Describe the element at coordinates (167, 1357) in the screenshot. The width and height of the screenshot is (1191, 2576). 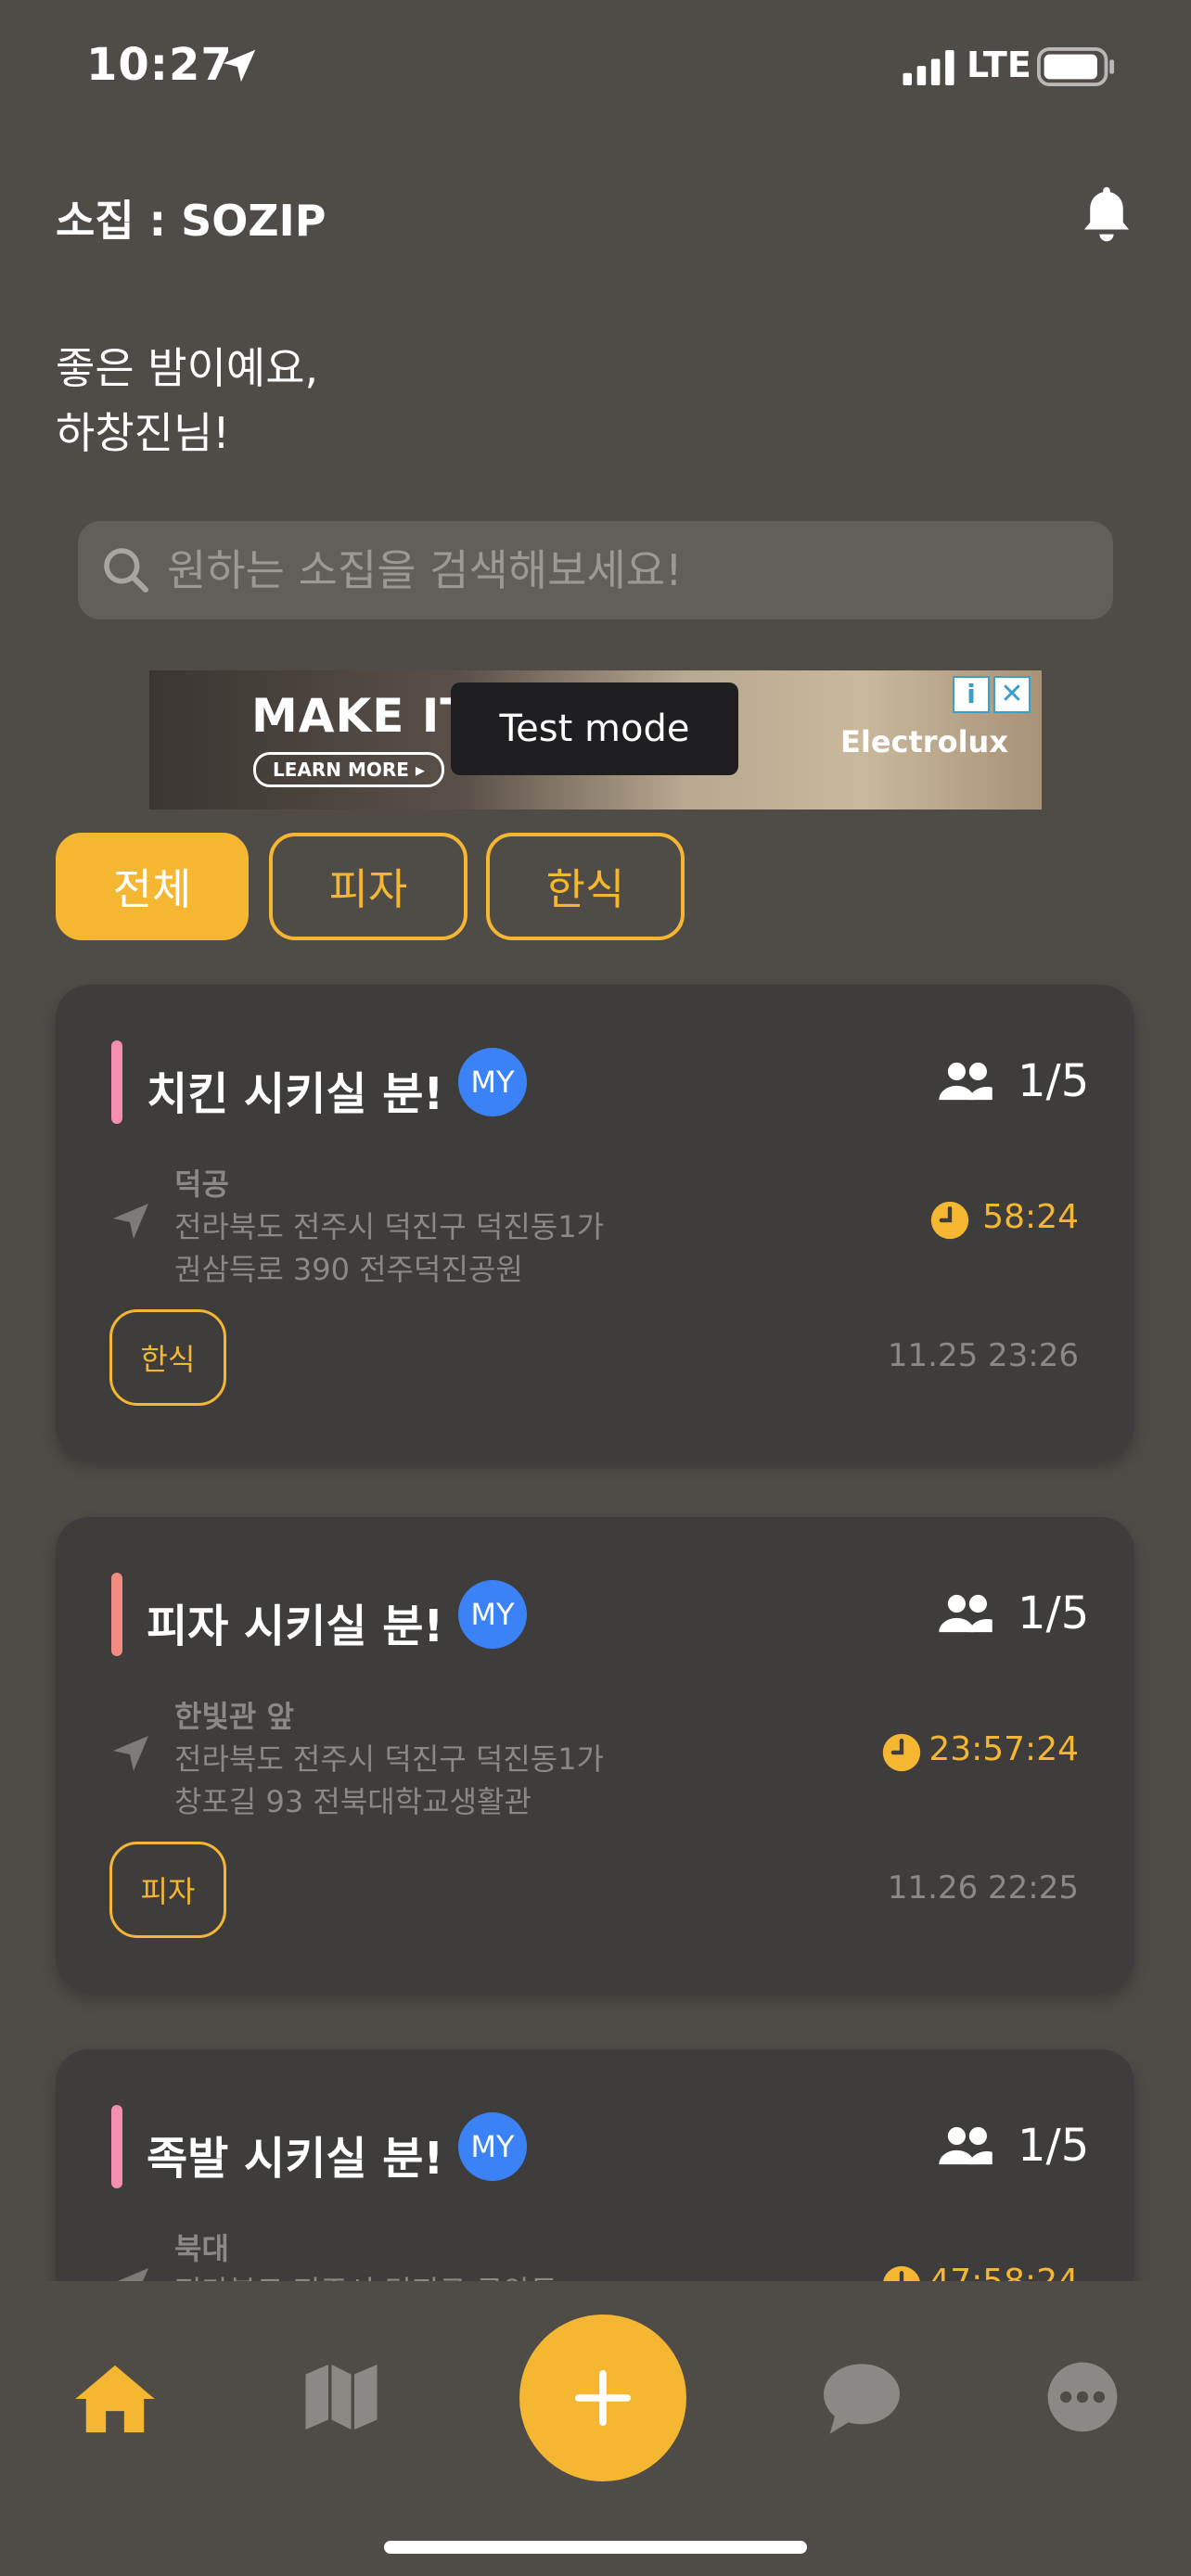
I see `category-tag: 한식` at that location.